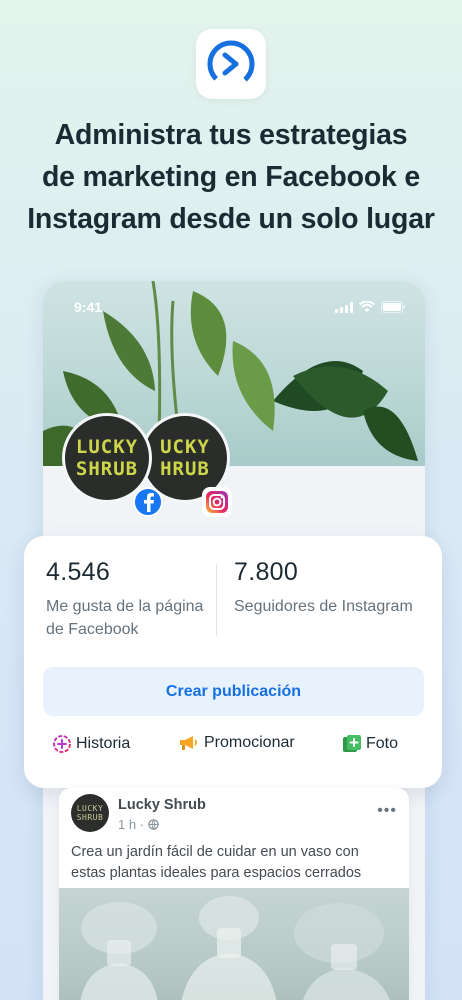  I want to click on story-button-label: Historia, so click(103, 743).